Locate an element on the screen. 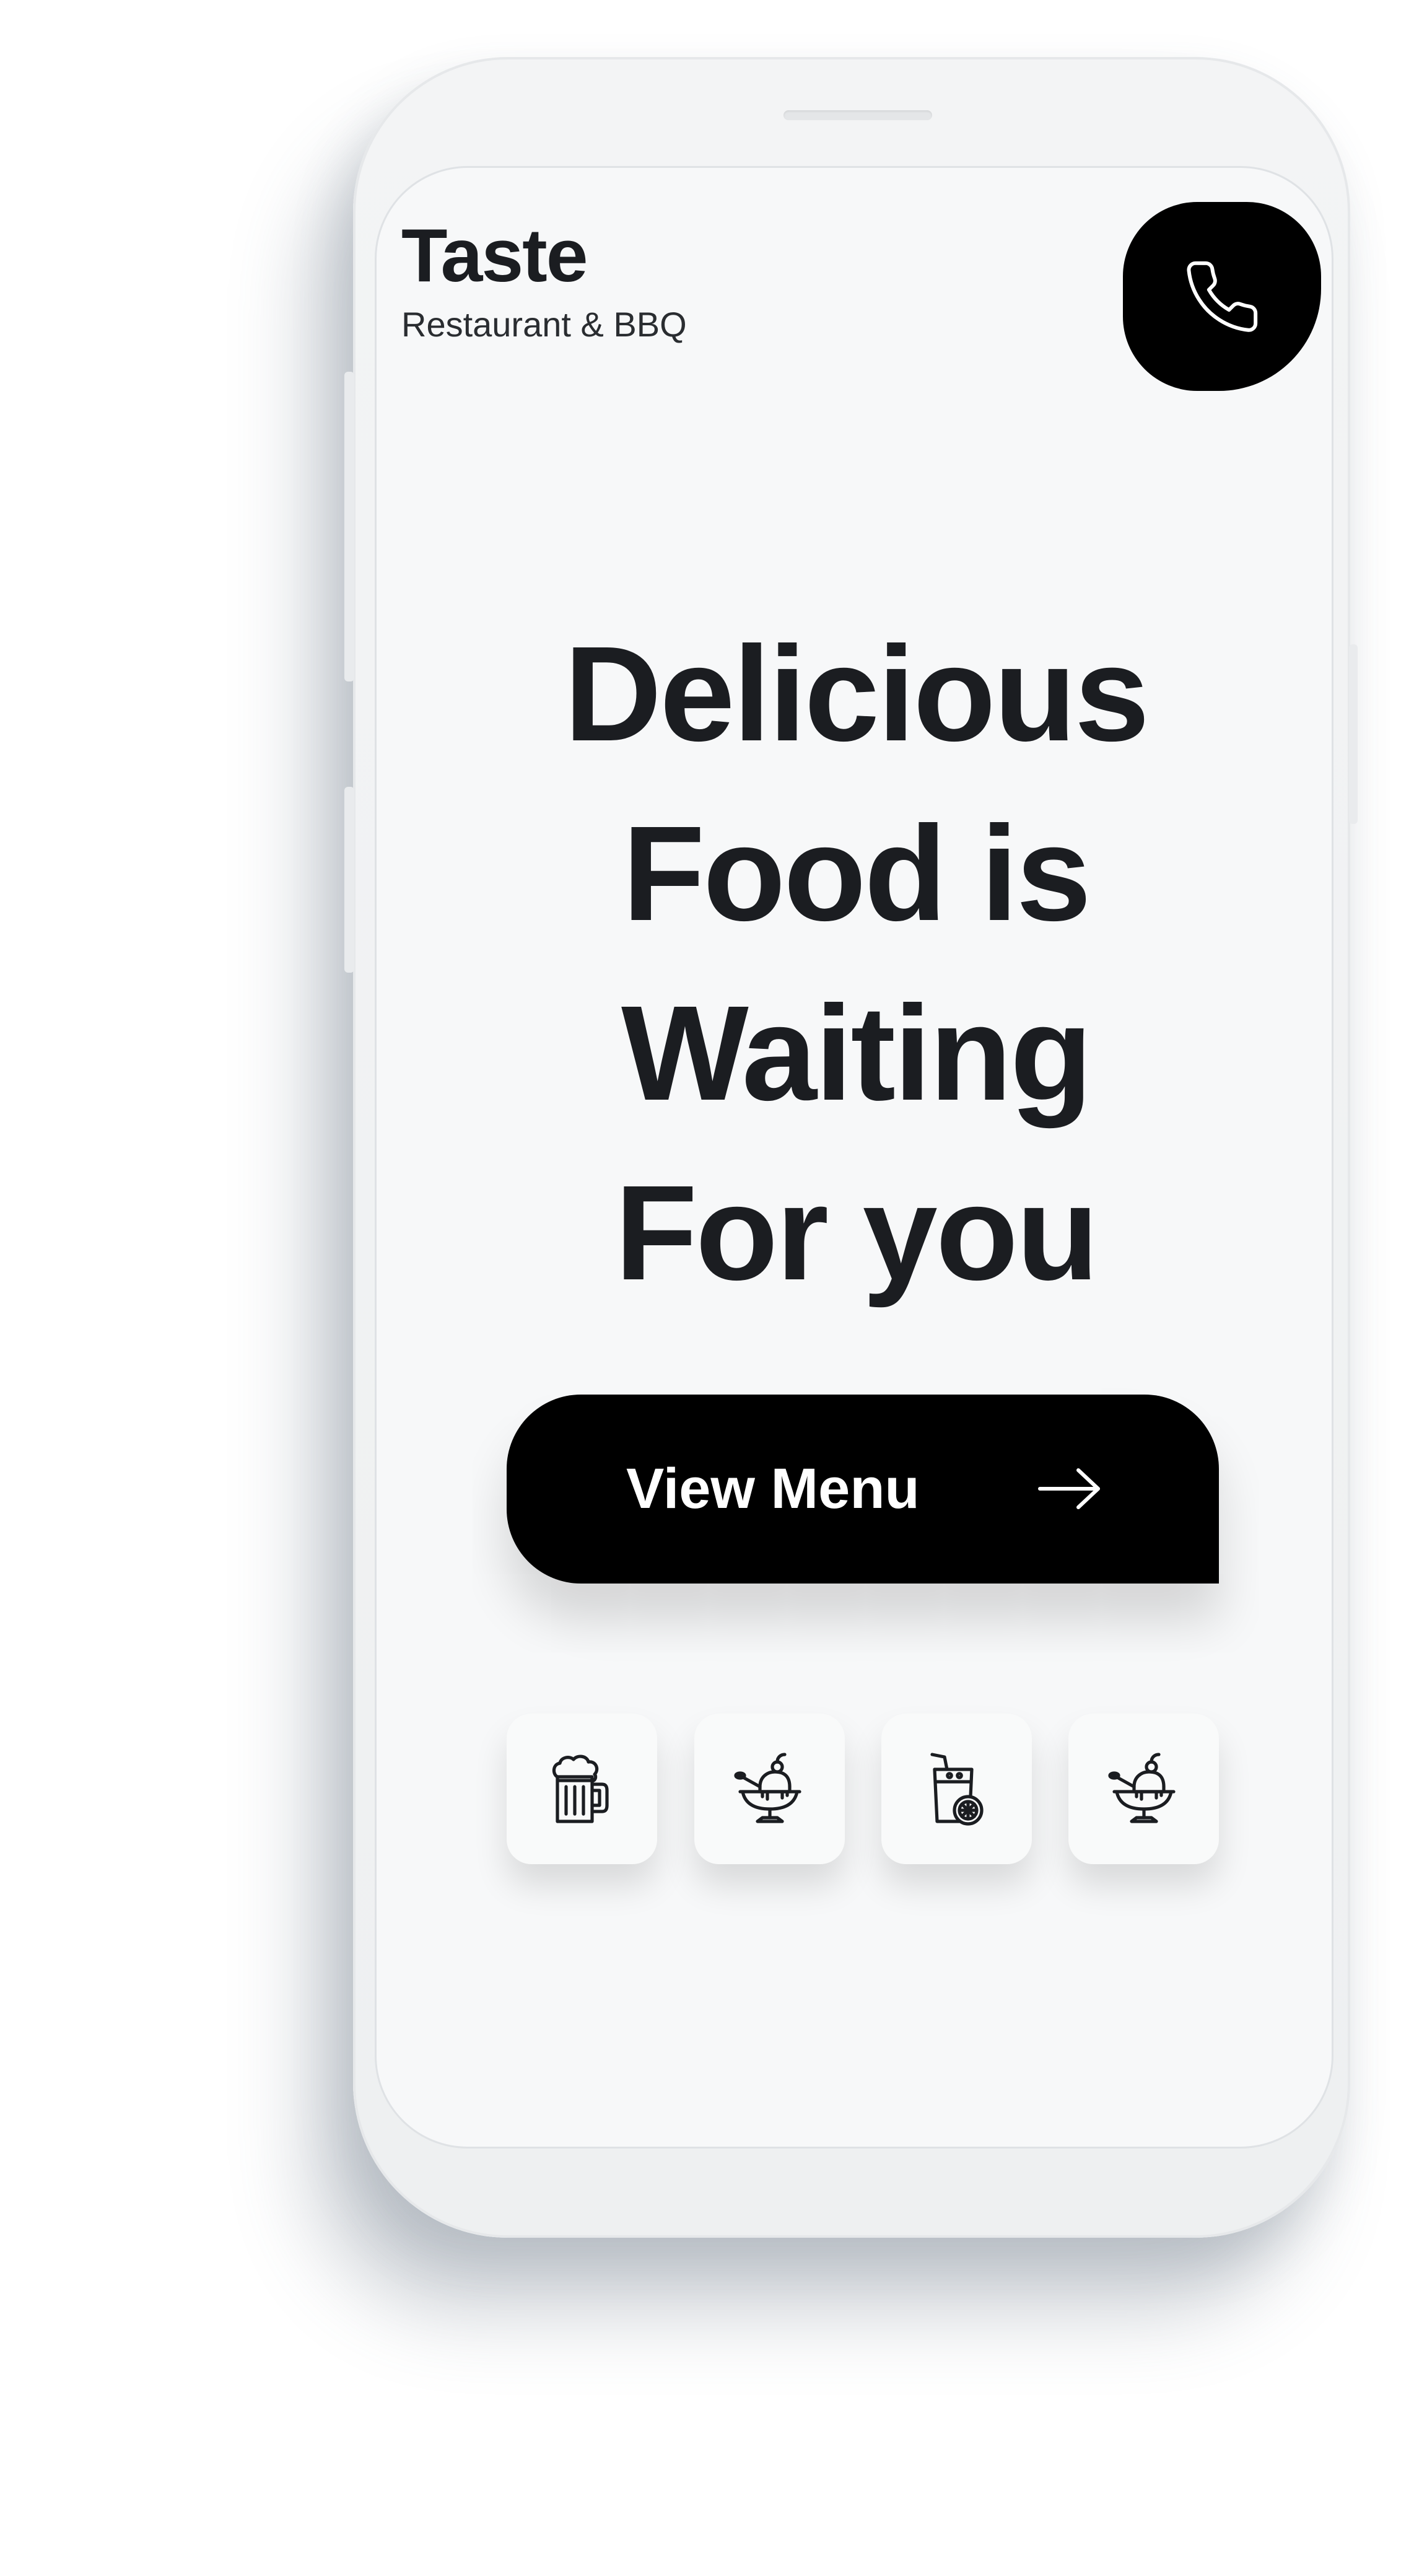 The height and width of the screenshot is (2576, 1414). brand-tagline: Restaurant & BBQ is located at coordinates (544, 324).